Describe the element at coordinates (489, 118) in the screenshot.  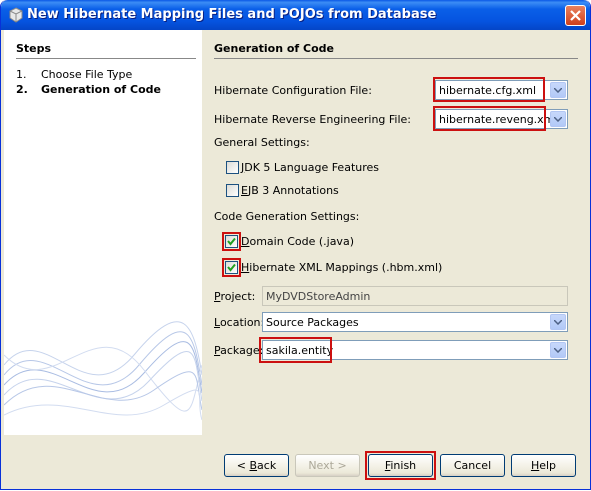
I see `highlight-box-reveng` at that location.